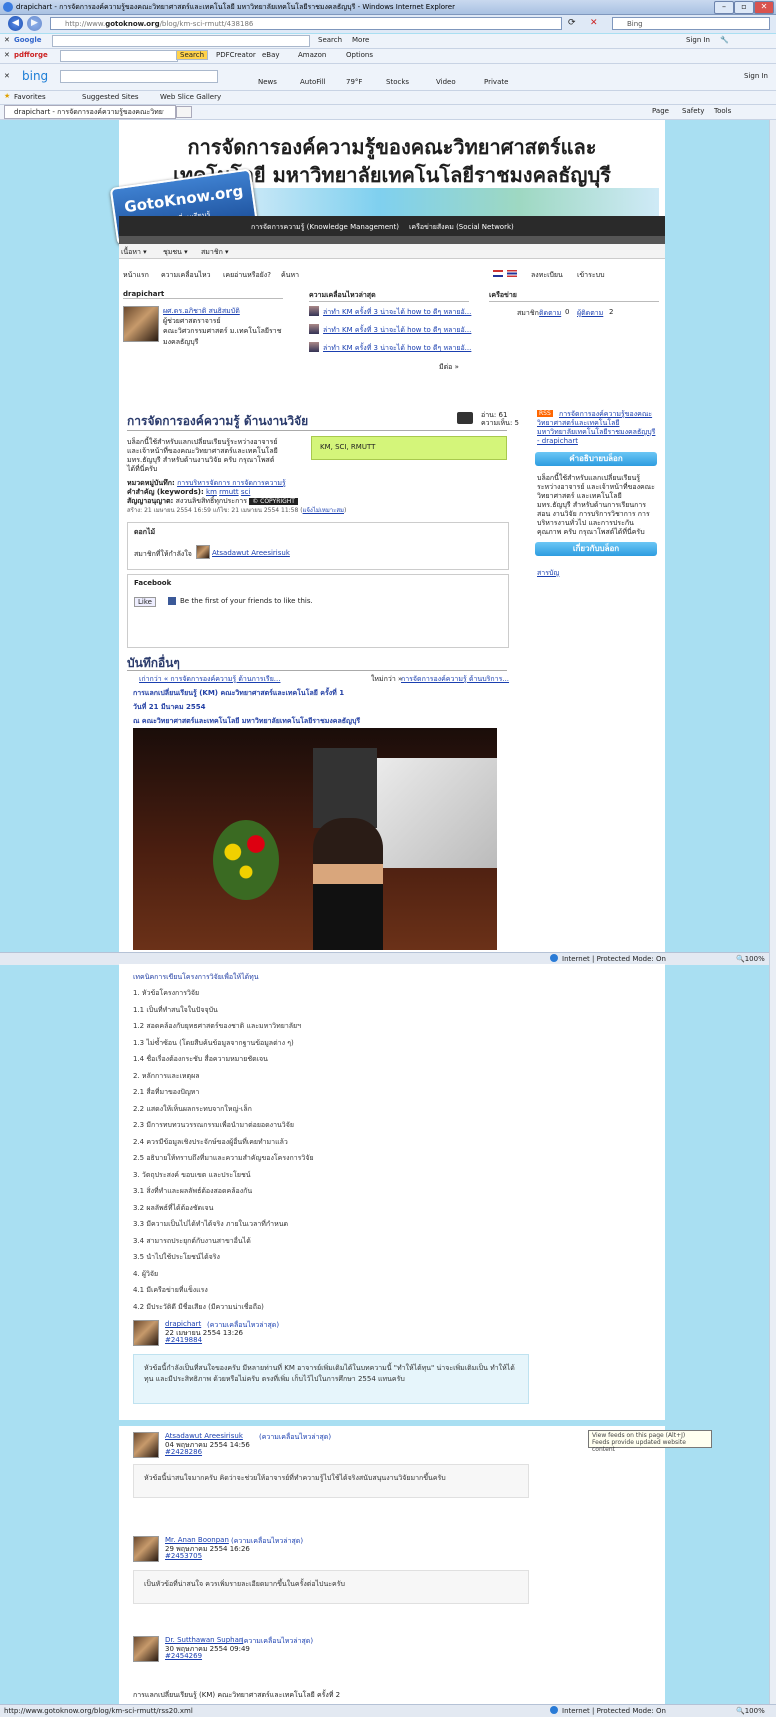 The width and height of the screenshot is (776, 1717). What do you see at coordinates (204, 1640) in the screenshot?
I see `comment-author: Dr. Sutthawan Suphan` at bounding box center [204, 1640].